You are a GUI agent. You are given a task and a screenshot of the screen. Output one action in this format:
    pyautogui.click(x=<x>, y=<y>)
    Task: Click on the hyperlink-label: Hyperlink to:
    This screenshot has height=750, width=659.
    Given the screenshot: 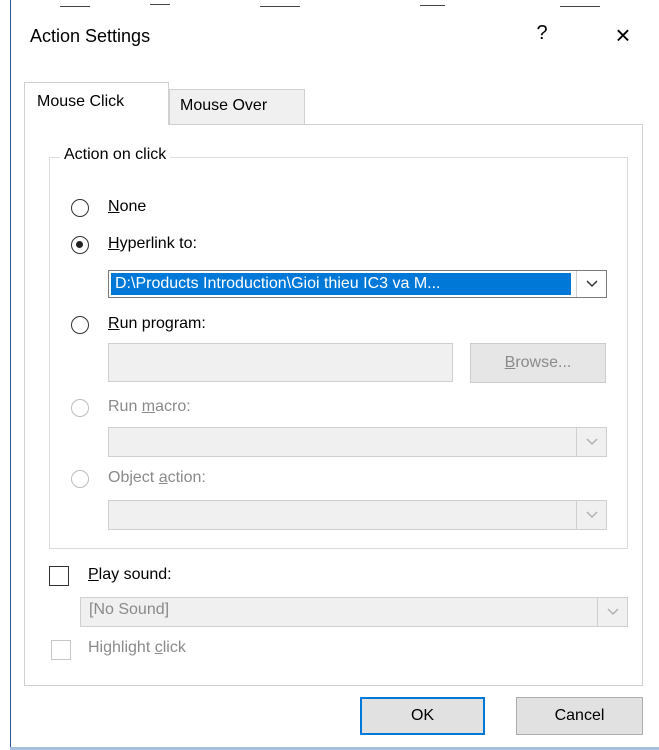 What is the action you would take?
    pyautogui.click(x=152, y=244)
    